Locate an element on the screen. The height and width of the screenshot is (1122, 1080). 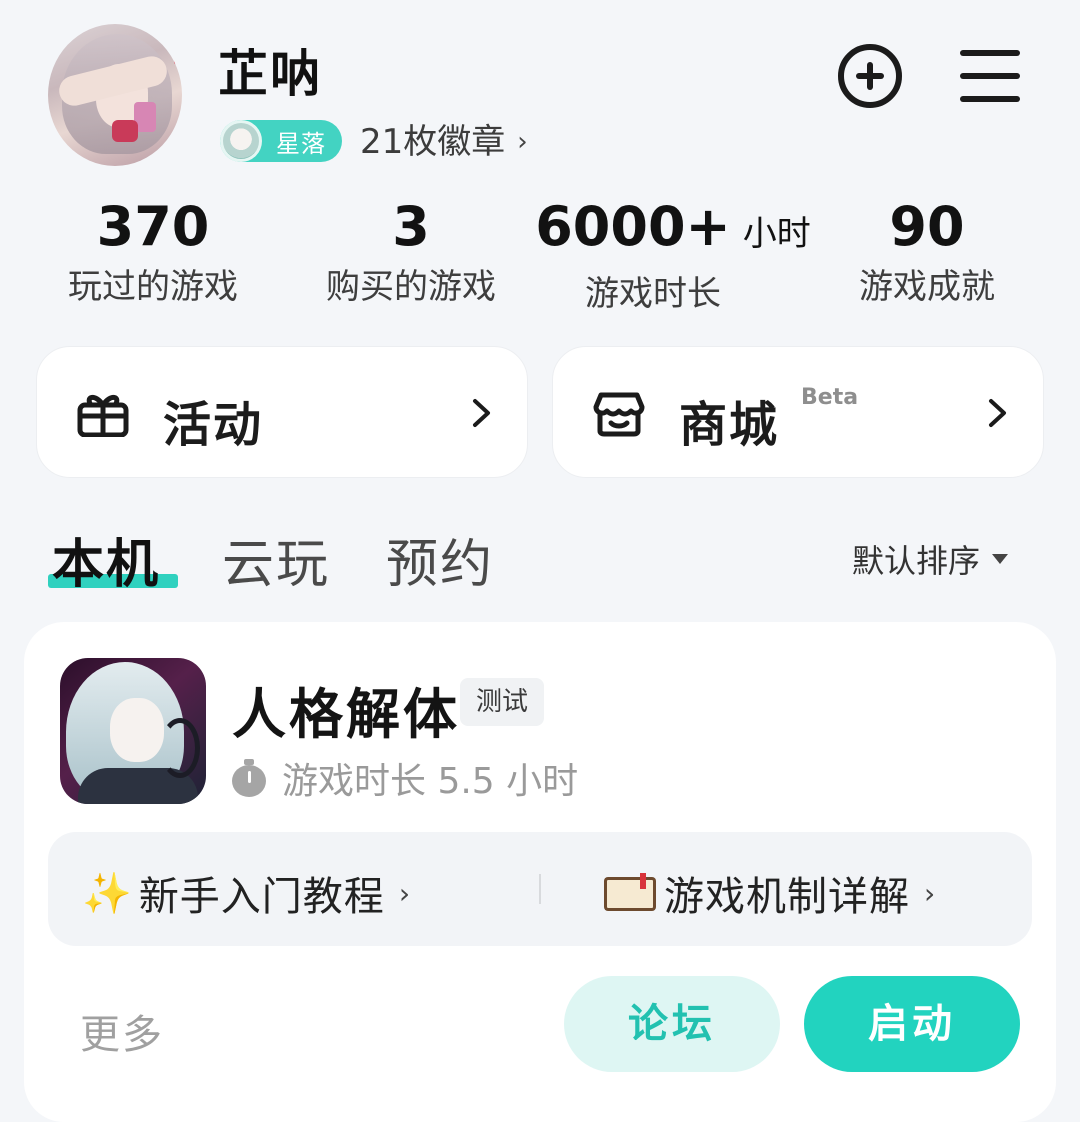
level-avatar-icon is located at coordinates (241, 141).